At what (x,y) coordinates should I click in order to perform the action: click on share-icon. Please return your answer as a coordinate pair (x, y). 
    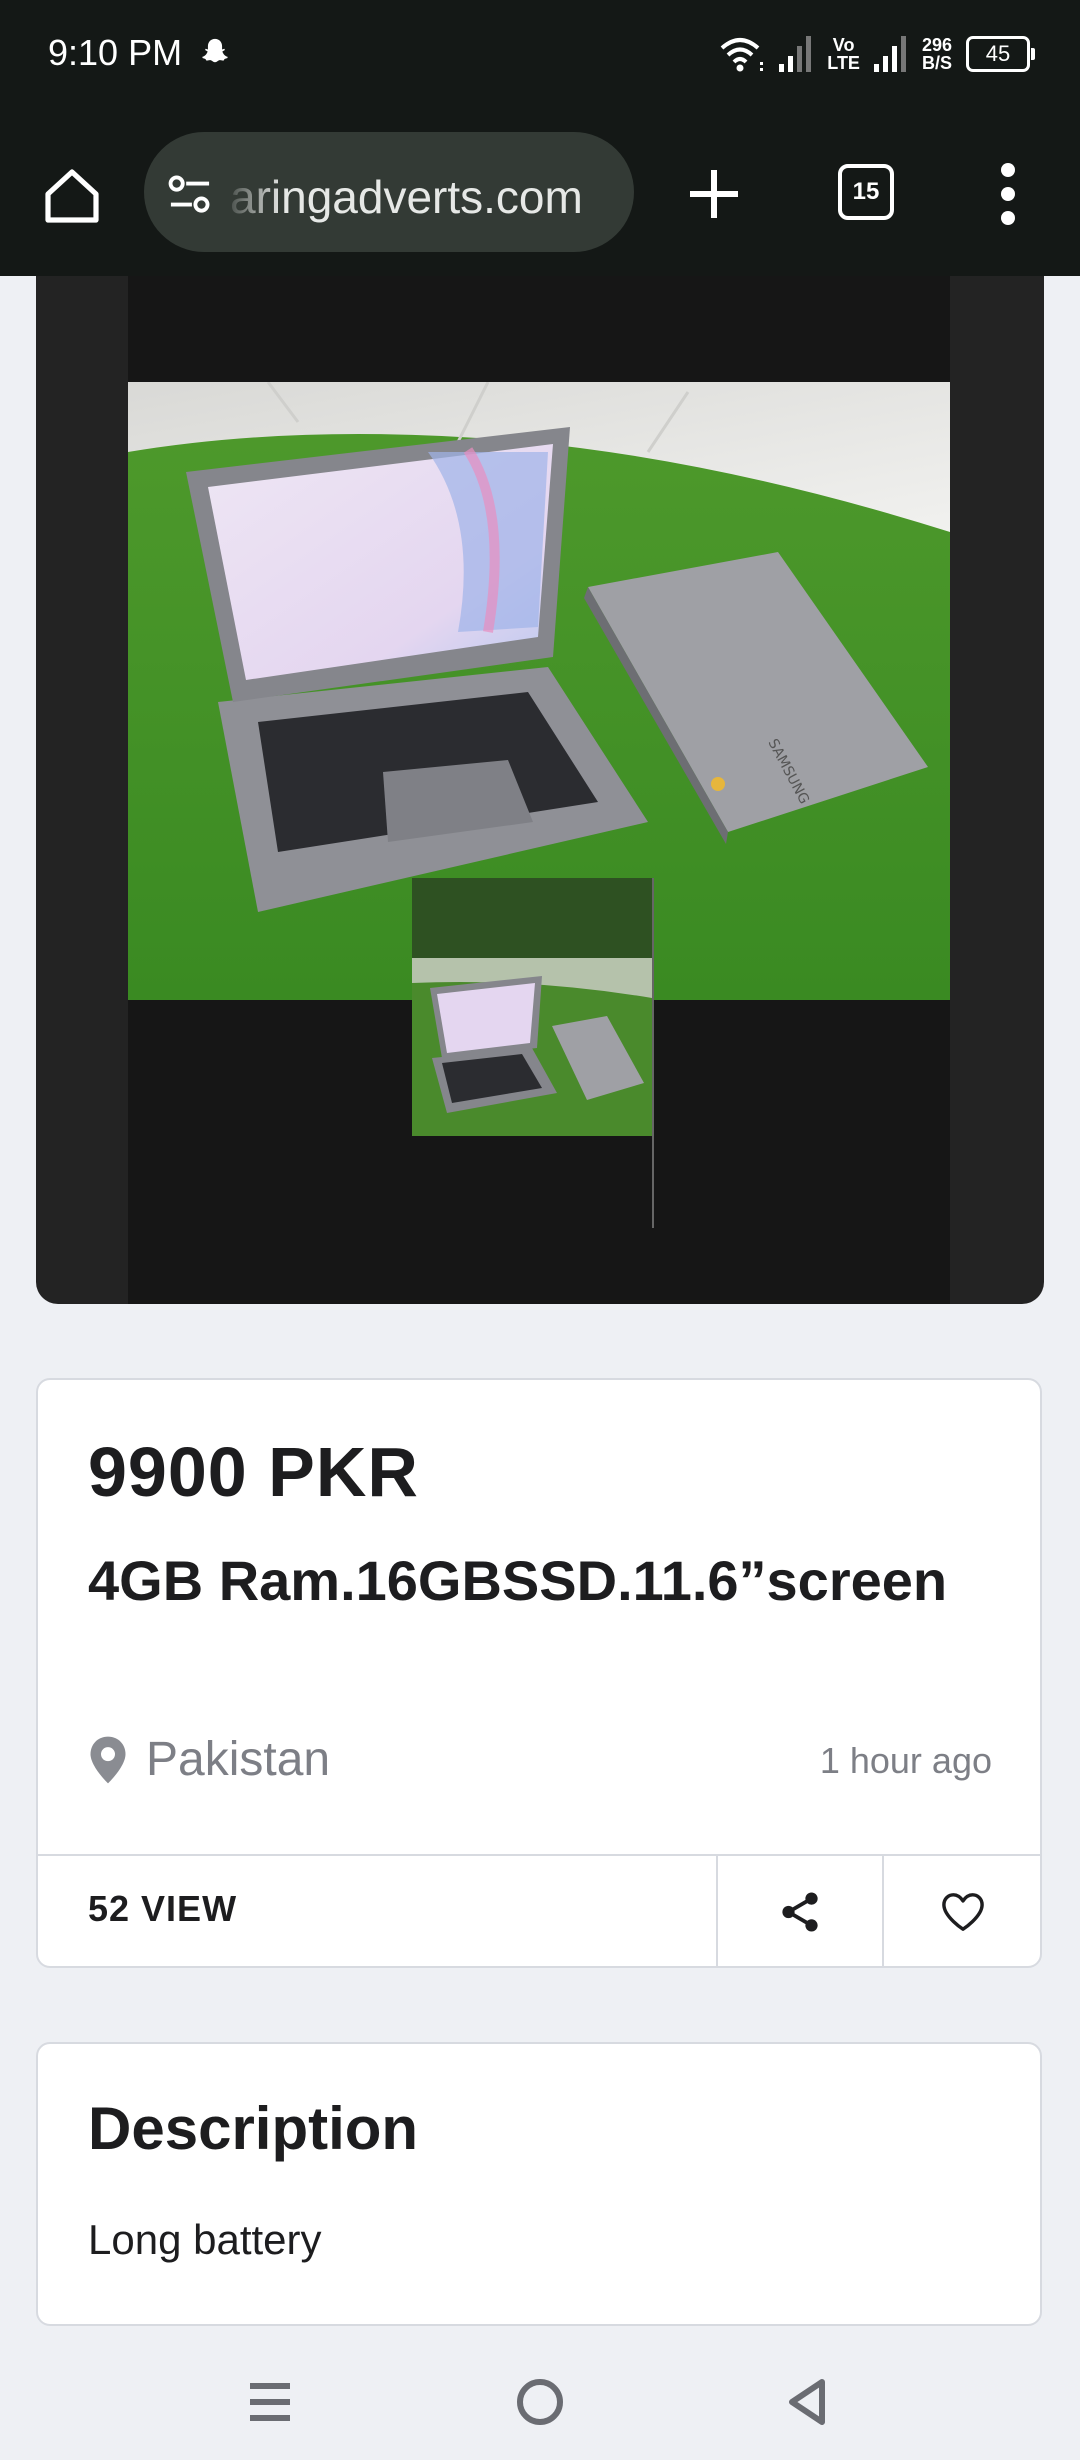
    Looking at the image, I should click on (800, 1912).